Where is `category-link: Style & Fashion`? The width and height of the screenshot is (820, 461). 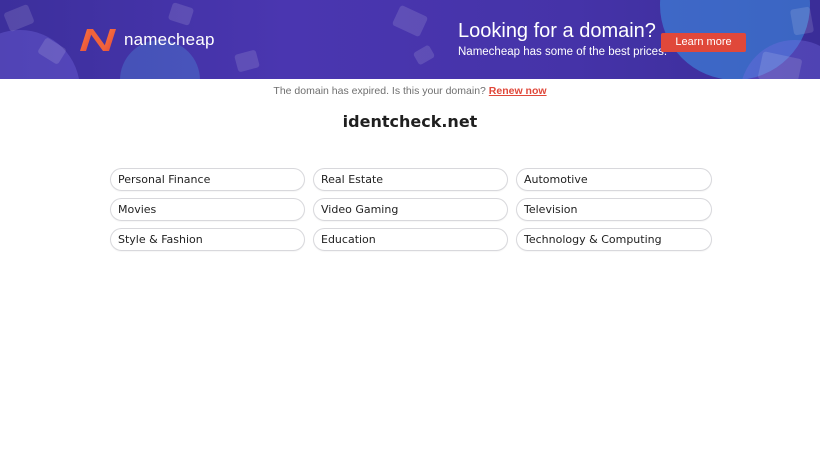 category-link: Style & Fashion is located at coordinates (207, 239).